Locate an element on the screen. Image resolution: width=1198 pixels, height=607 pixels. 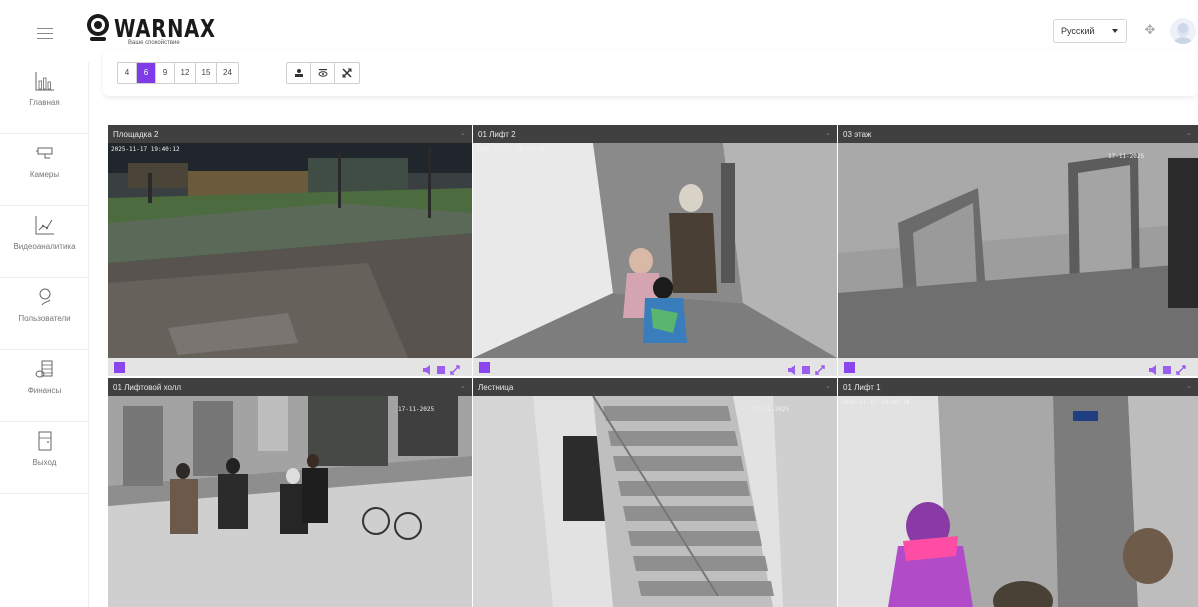
view-options is located at coordinates (323, 73).